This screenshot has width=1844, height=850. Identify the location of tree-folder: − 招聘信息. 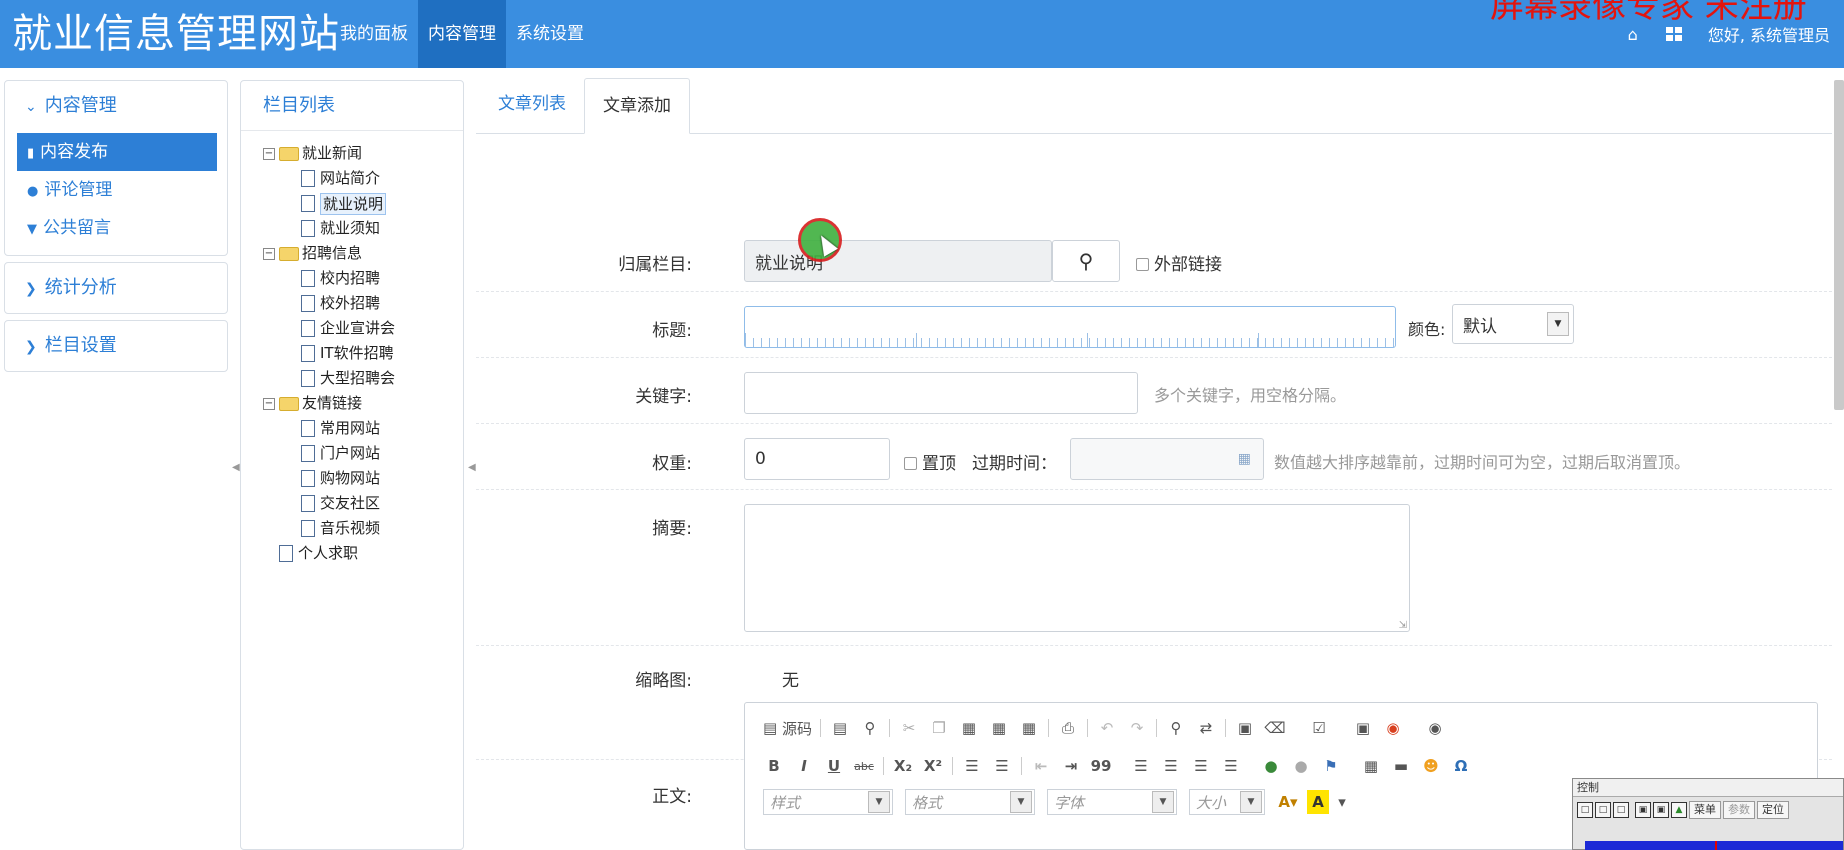
(363, 253).